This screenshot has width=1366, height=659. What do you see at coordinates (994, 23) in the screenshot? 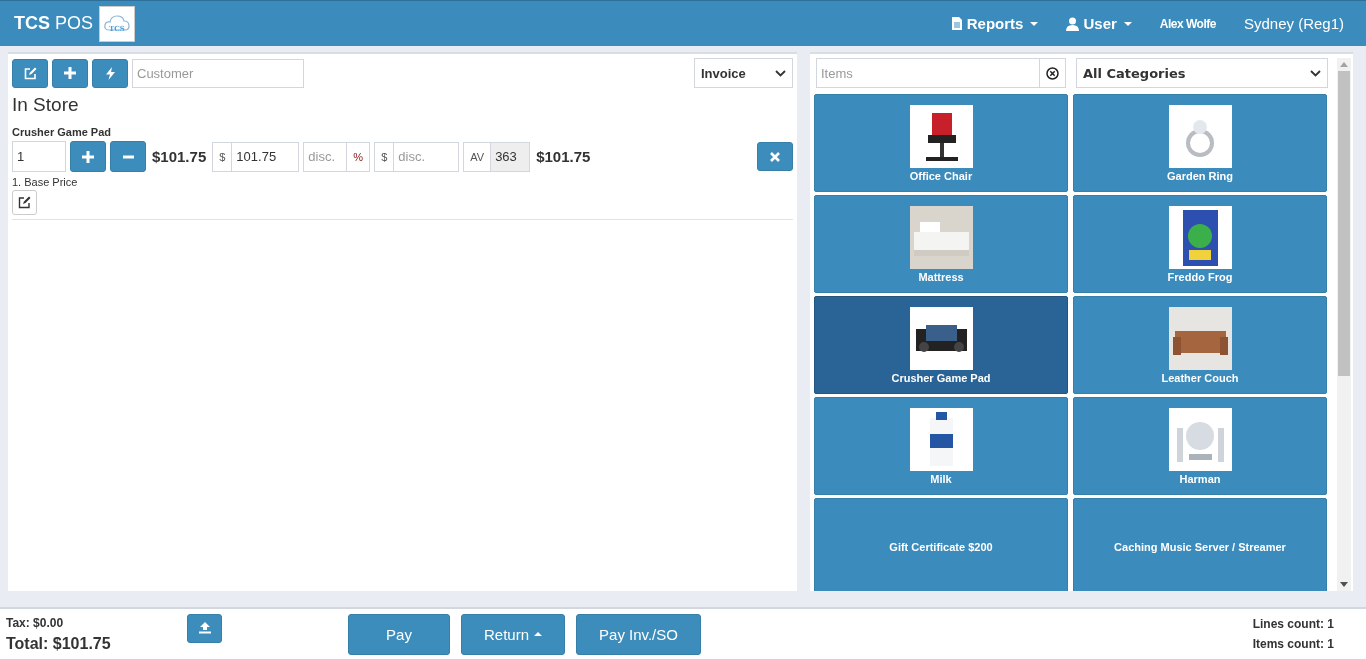
I see `nav-menu: Reports` at bounding box center [994, 23].